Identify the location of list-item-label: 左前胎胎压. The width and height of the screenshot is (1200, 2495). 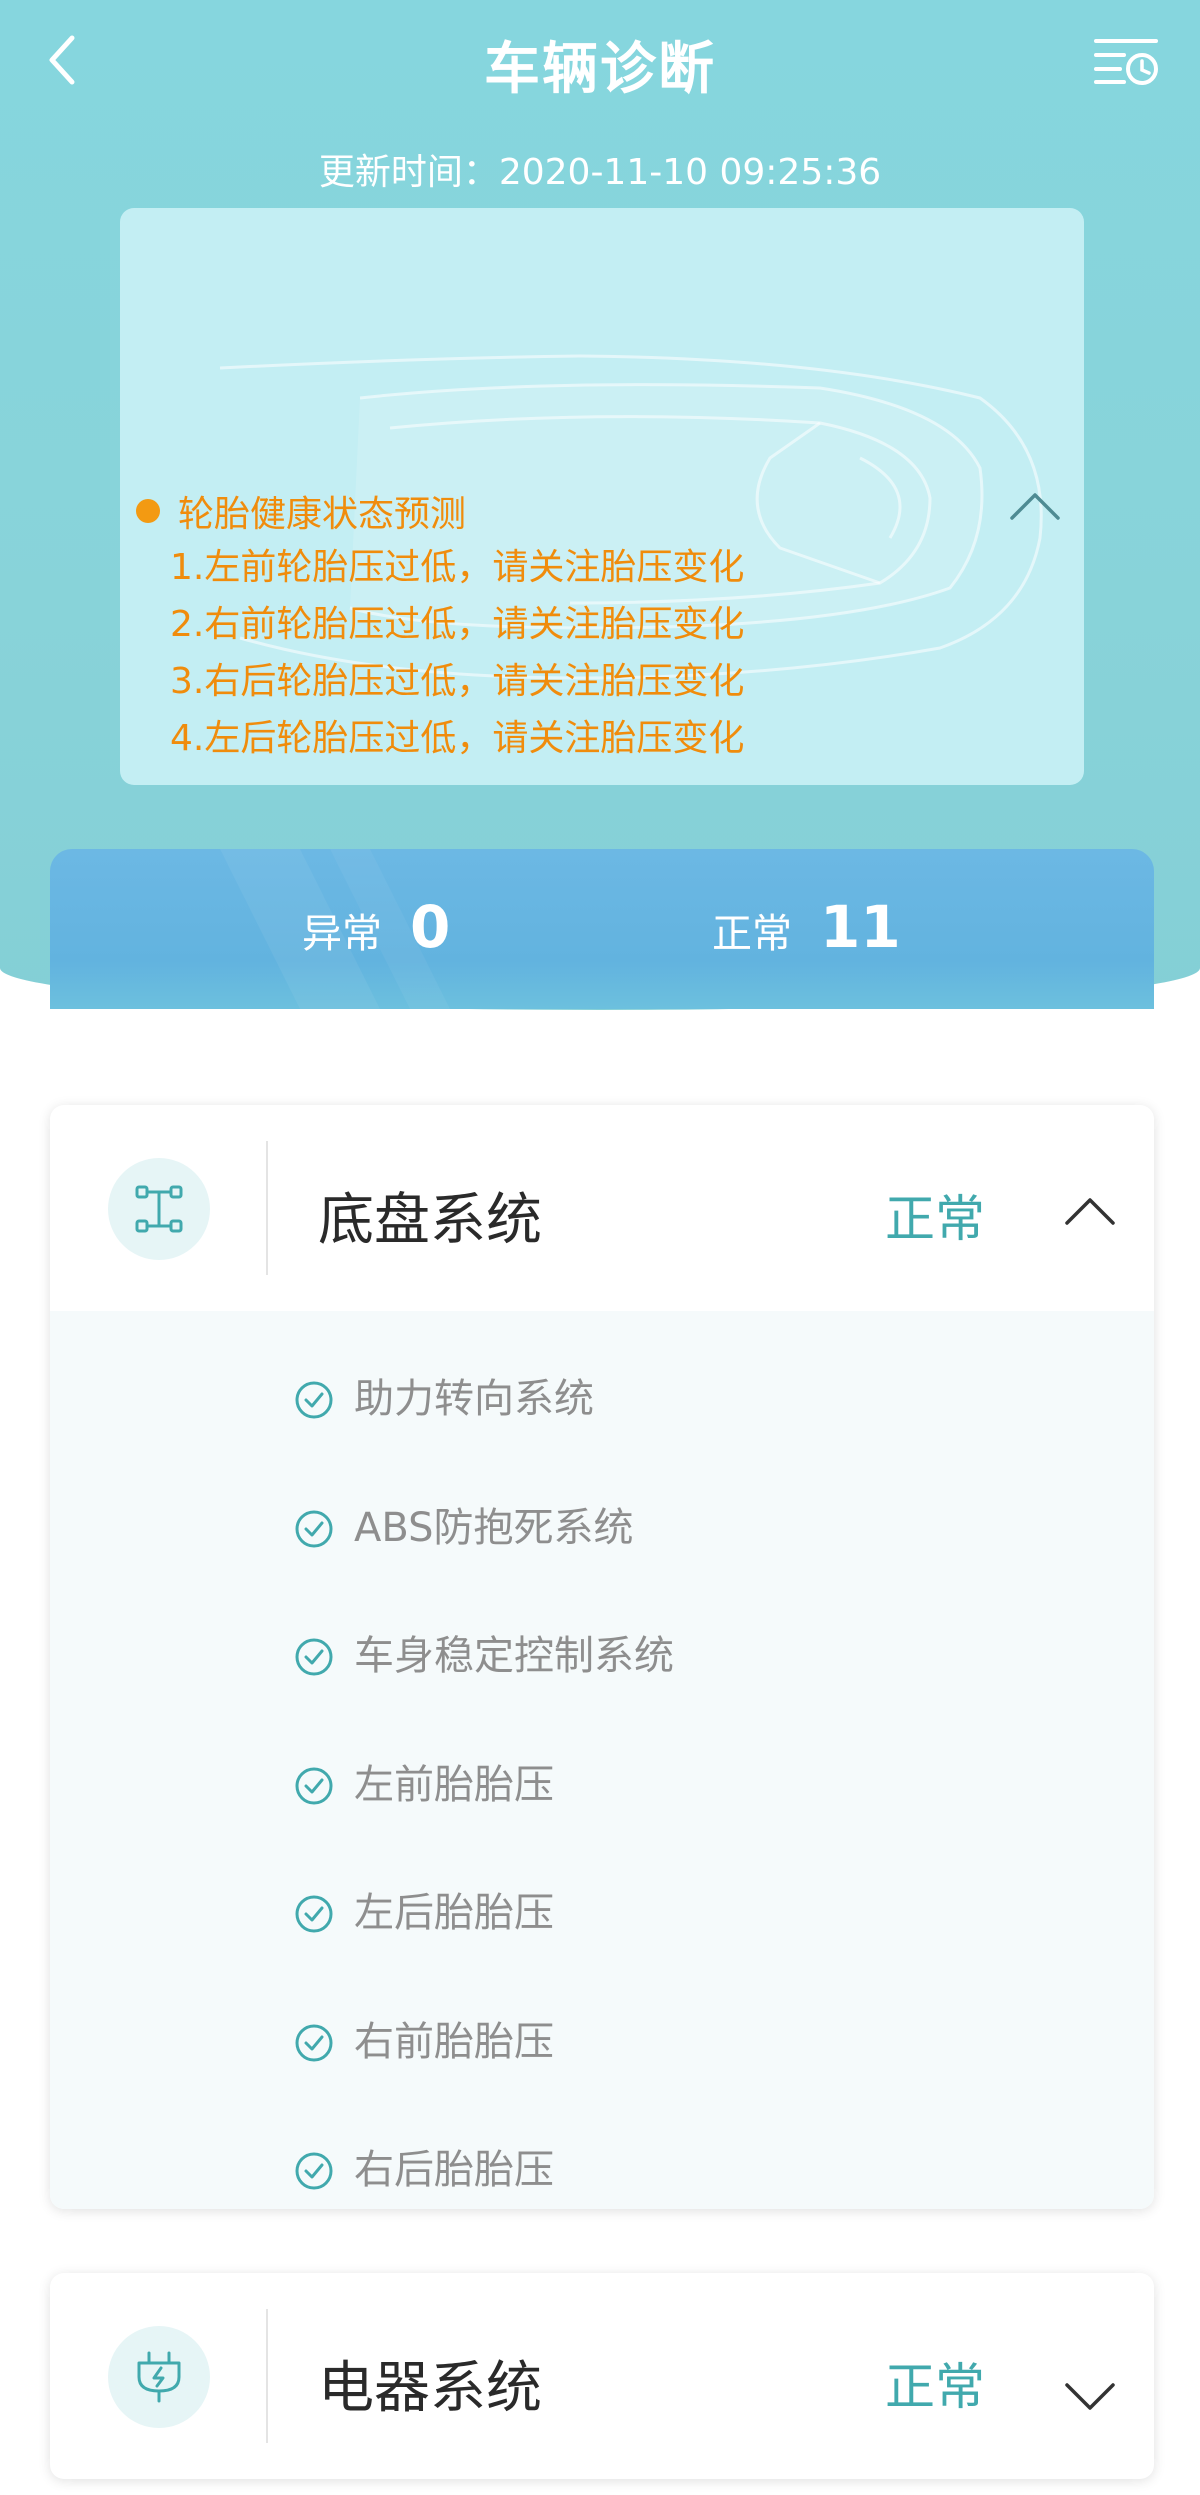
(454, 1784).